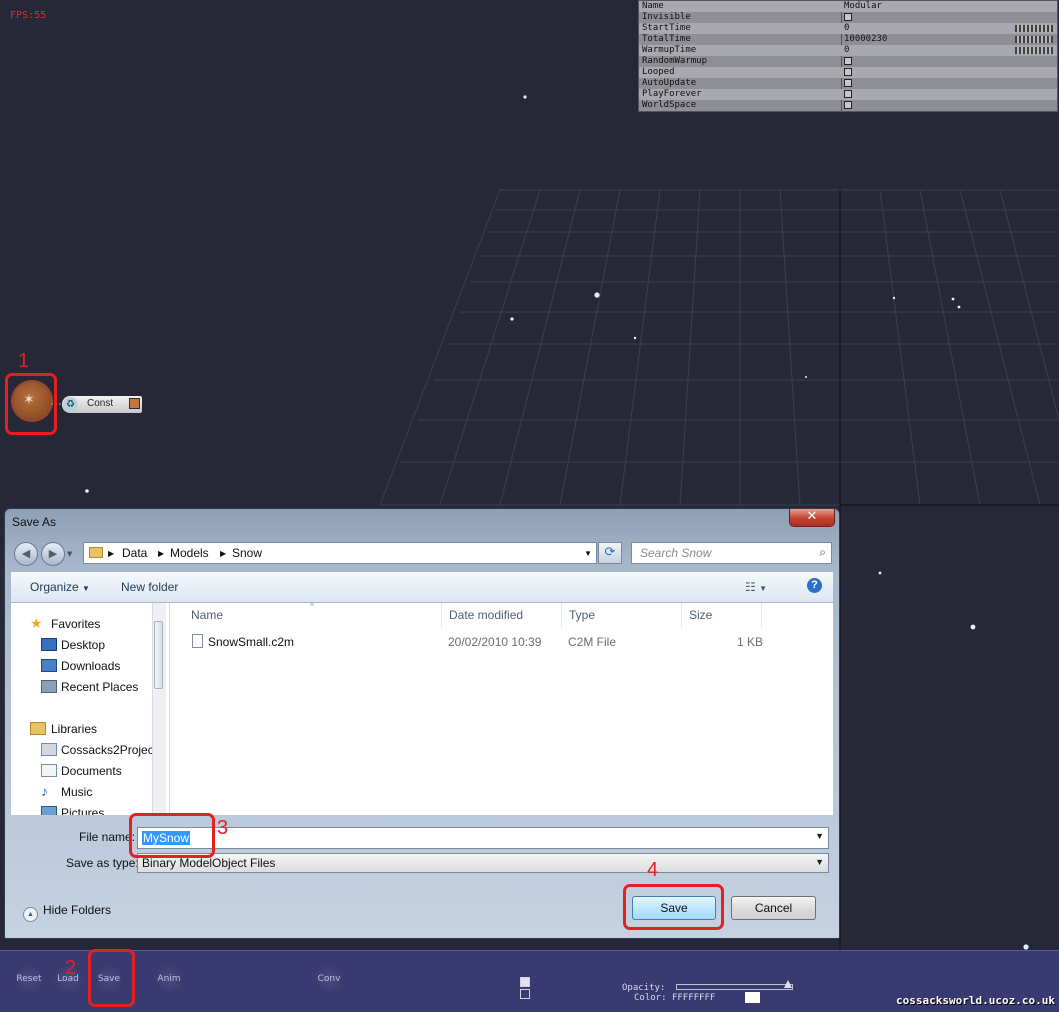 This screenshot has width=1059, height=1012. I want to click on property-row: AutoUpdate, so click(848, 83).